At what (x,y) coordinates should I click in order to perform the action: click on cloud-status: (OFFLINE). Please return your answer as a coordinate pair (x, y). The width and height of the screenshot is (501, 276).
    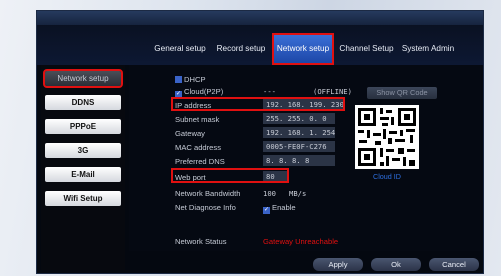
    Looking at the image, I should click on (332, 91).